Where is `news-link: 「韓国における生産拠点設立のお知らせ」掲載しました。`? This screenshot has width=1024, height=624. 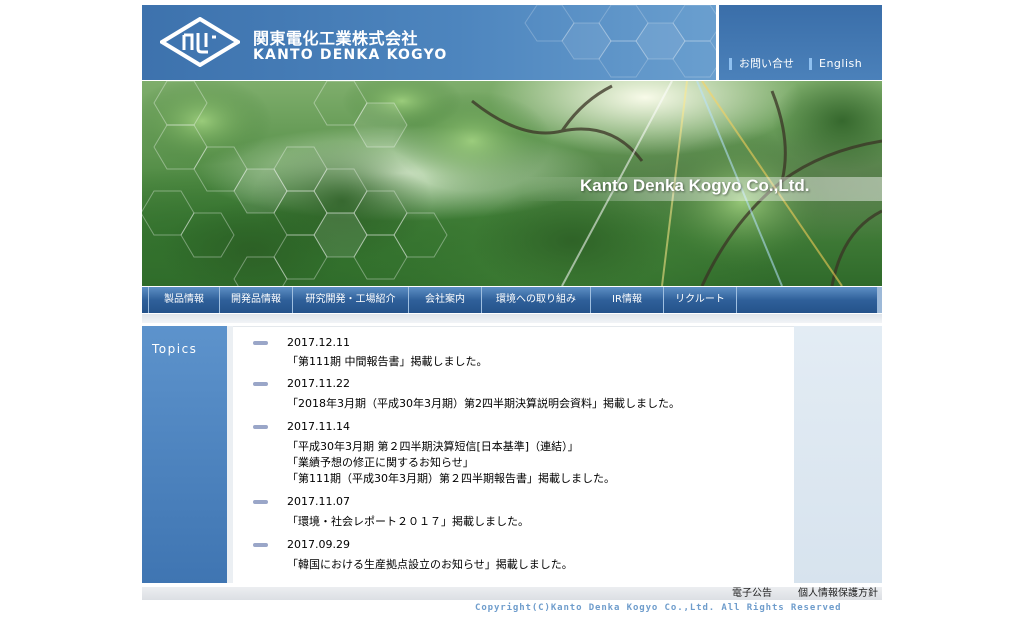 news-link: 「韓国における生産拠点設立のお知らせ」掲載しました。 is located at coordinates (430, 564).